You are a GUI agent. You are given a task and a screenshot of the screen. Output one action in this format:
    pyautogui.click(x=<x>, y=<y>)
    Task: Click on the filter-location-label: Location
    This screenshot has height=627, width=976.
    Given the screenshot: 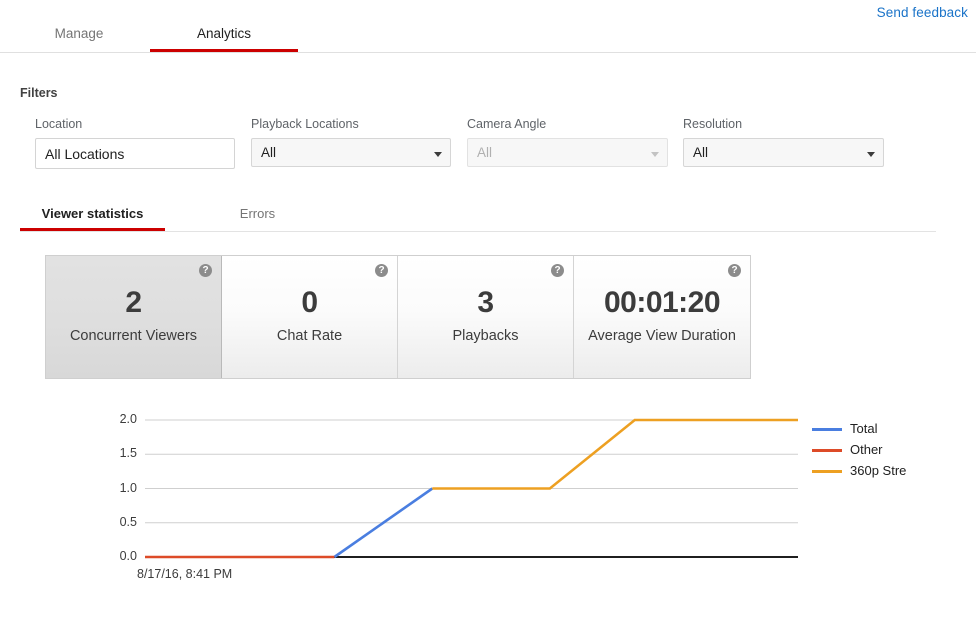 What is the action you would take?
    pyautogui.click(x=59, y=124)
    